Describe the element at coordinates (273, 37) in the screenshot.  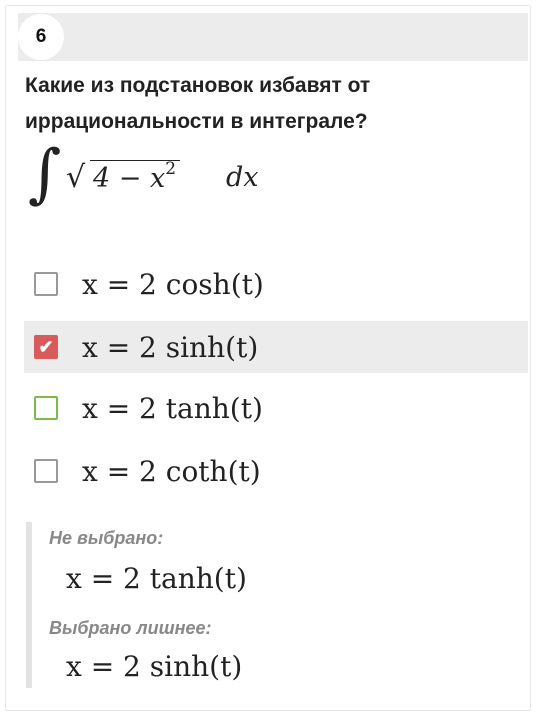
I see `question-header` at that location.